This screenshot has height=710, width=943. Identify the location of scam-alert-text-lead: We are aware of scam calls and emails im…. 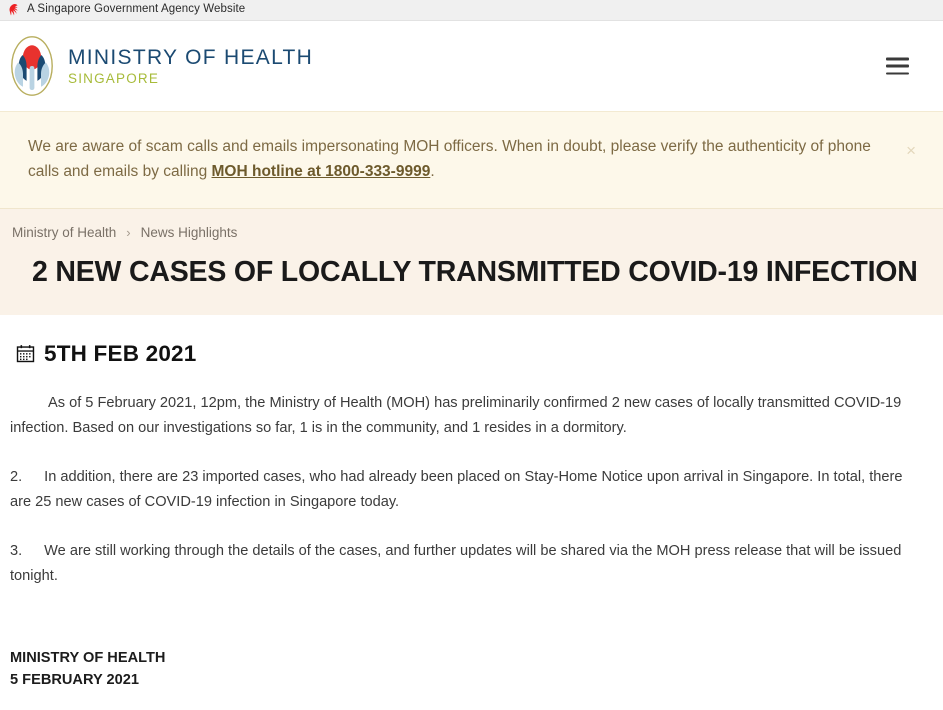
(449, 159).